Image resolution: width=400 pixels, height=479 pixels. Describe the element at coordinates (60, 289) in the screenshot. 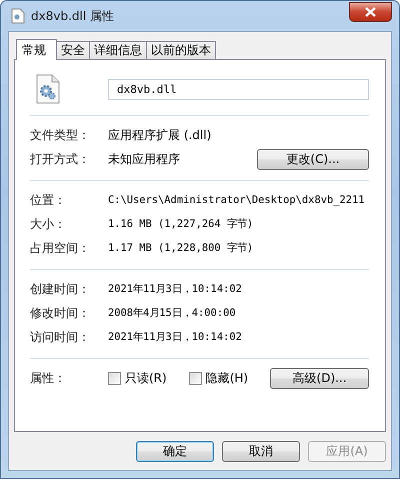

I see `field-label: 创建时间：` at that location.